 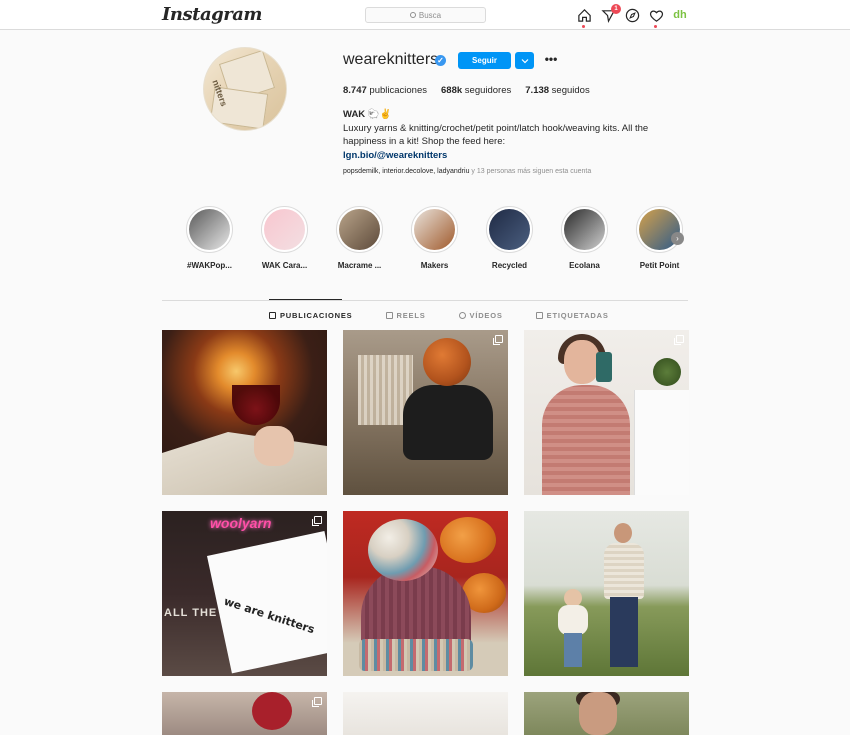 I want to click on highlight-label: Petit Point, so click(x=659, y=265).